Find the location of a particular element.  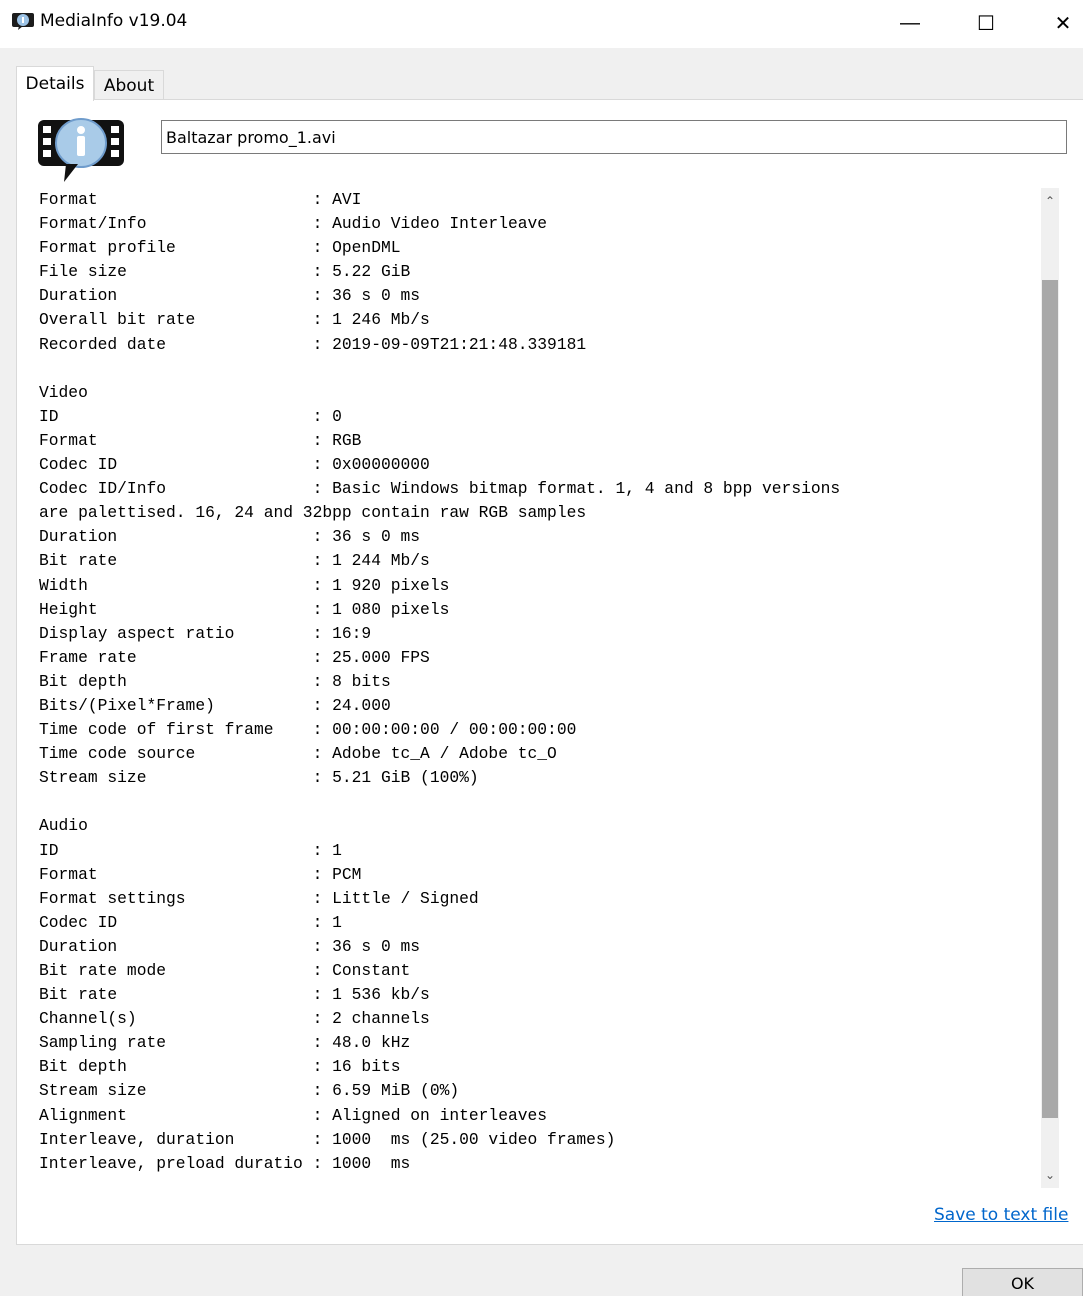

ok-button: OK is located at coordinates (1022, 1282).